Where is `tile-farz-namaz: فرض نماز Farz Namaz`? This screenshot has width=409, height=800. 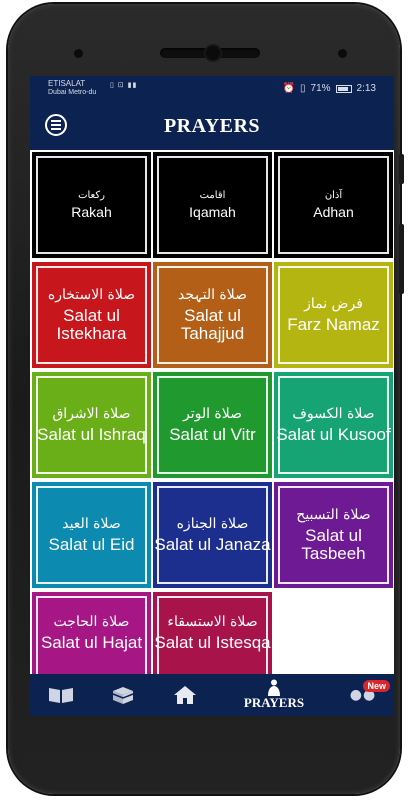 tile-farz-namaz: فرض نماز Farz Namaz is located at coordinates (333, 315).